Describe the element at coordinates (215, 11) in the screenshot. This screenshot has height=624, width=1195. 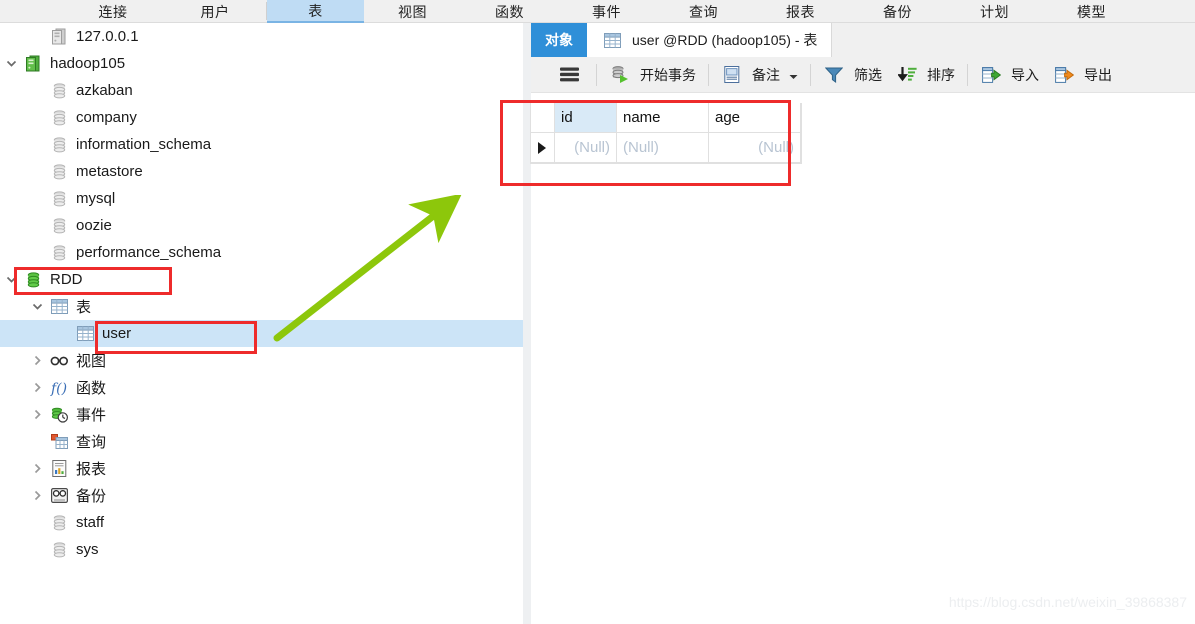
I see `menu-item-1: 用户` at that location.